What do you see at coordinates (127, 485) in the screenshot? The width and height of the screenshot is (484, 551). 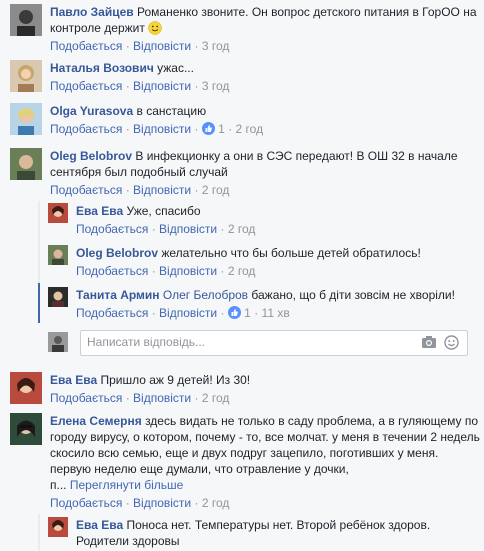 I see `see-more-link: Переглянути більше` at bounding box center [127, 485].